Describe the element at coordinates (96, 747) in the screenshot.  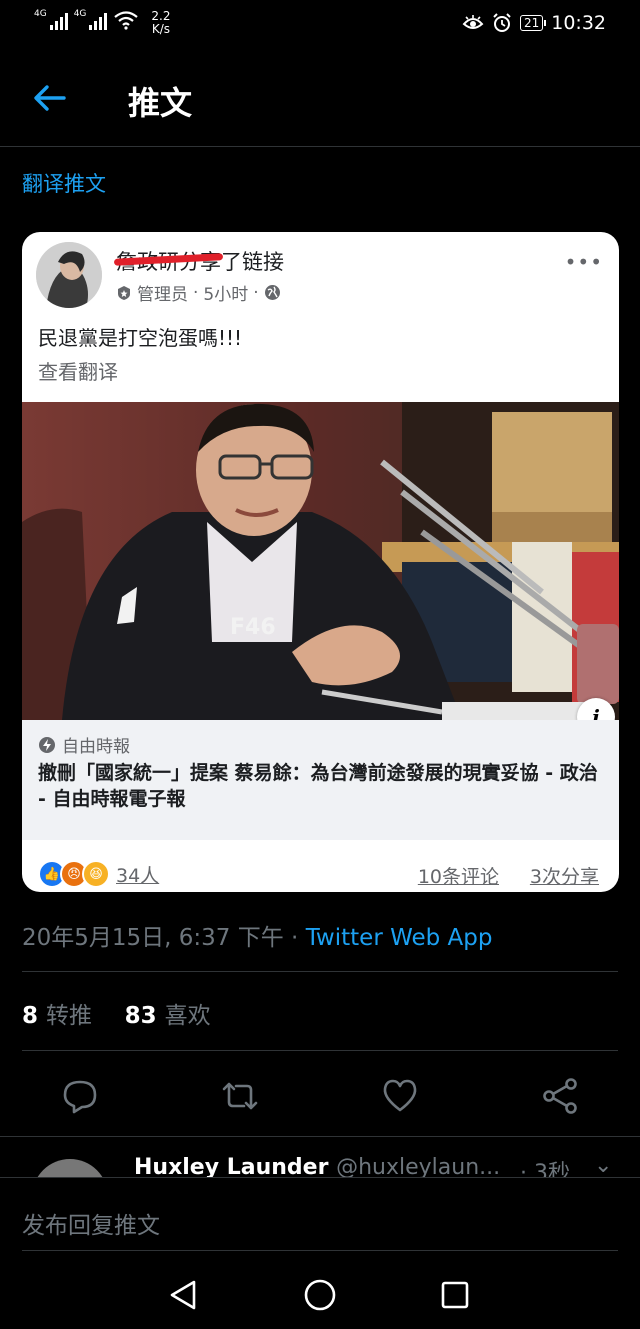
I see `link-source-name: 自由時報` at that location.